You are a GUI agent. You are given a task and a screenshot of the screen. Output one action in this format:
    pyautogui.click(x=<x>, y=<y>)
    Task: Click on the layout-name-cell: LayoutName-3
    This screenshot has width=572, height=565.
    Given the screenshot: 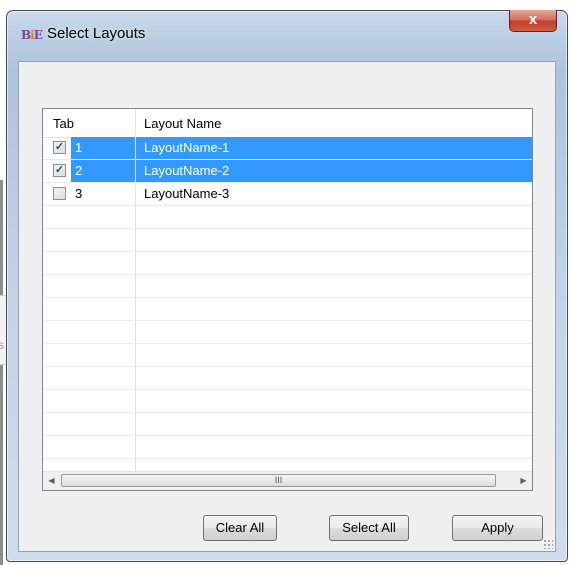 What is the action you would take?
    pyautogui.click(x=187, y=193)
    